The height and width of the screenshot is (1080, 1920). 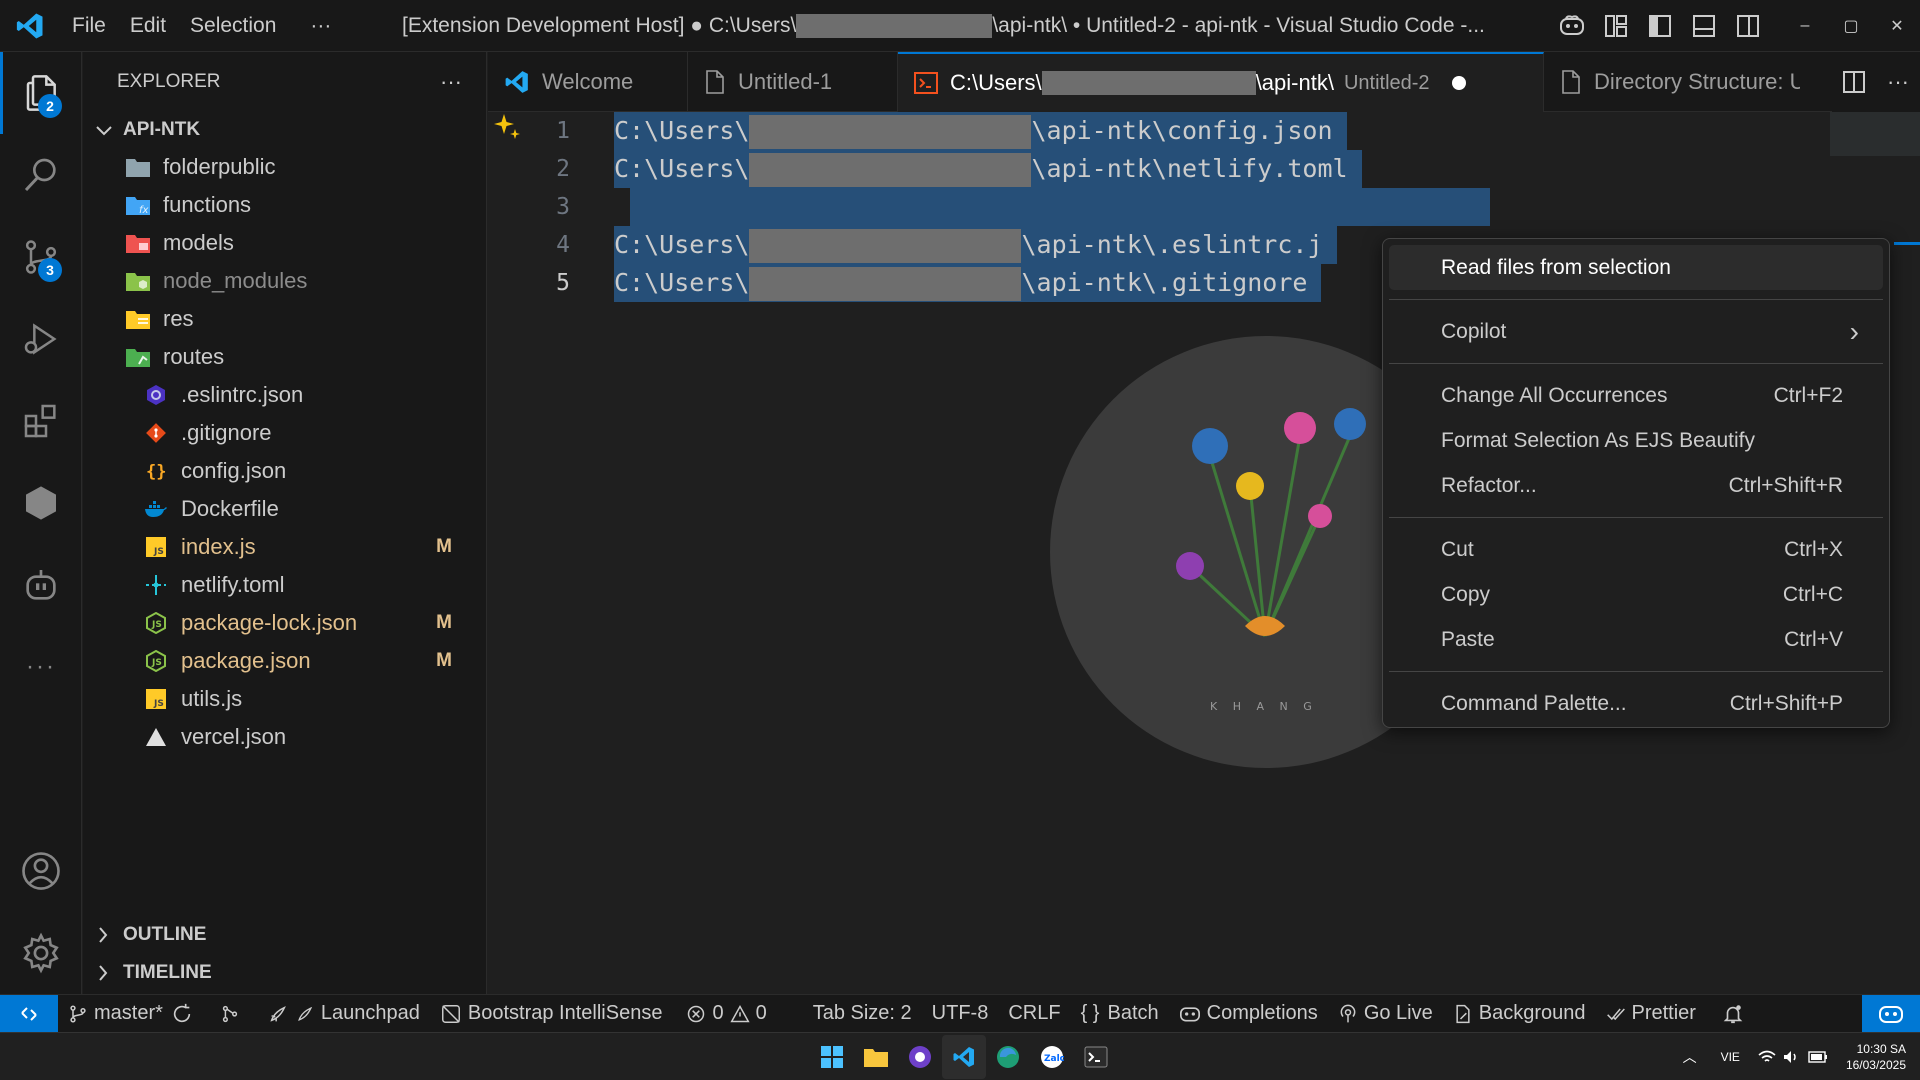 I want to click on menu-read-files-from-selection: Read files from selection, so click(x=1636, y=267).